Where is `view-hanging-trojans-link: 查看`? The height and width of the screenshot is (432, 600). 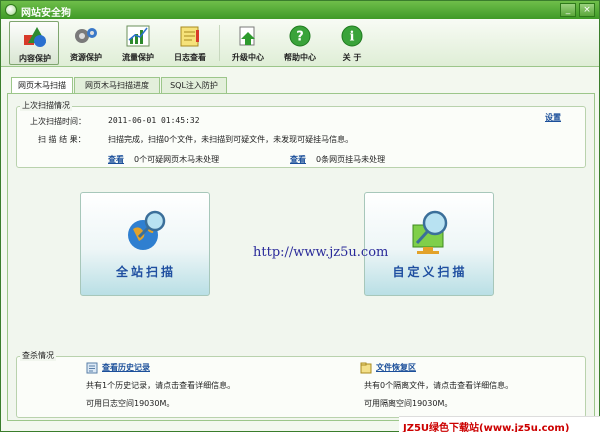 view-hanging-trojans-link: 查看 is located at coordinates (298, 159).